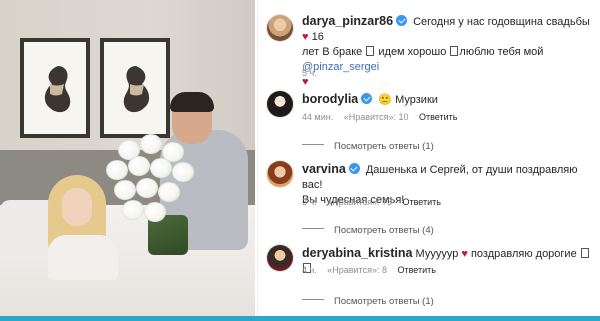 This screenshot has width=600, height=321. Describe the element at coordinates (309, 202) in the screenshot. I see `comment-time: 3 ч.` at that location.